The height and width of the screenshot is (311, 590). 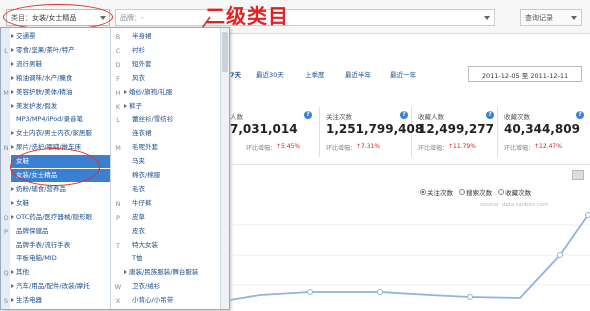 I want to click on subcategory-item: 蕾丝衫/雪纺衫, so click(x=171, y=119).